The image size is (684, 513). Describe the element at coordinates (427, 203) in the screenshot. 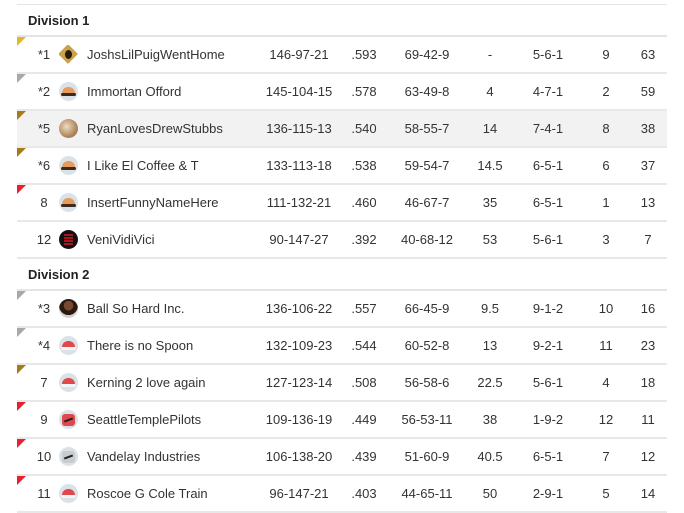

I see `division-record: 46-67-7` at that location.